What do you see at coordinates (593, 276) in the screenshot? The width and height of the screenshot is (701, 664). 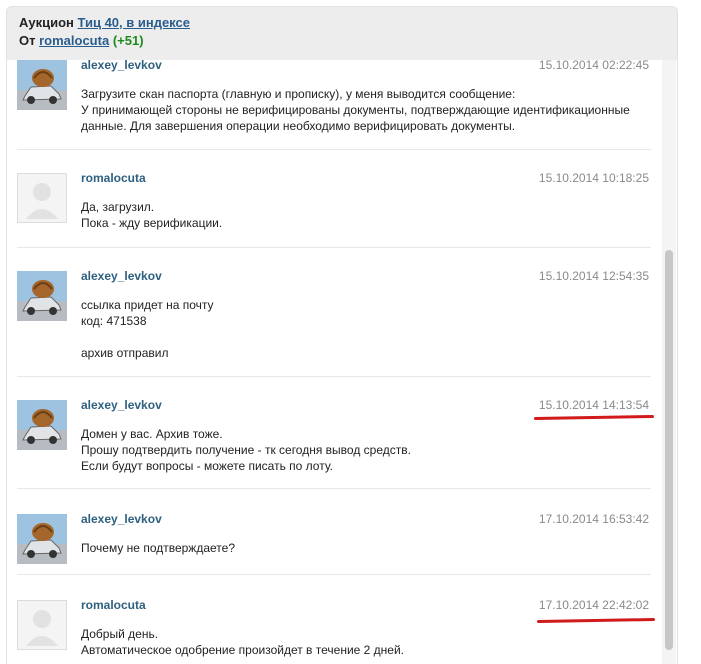 I see `message-date: 15.10.2014 12:54:35` at bounding box center [593, 276].